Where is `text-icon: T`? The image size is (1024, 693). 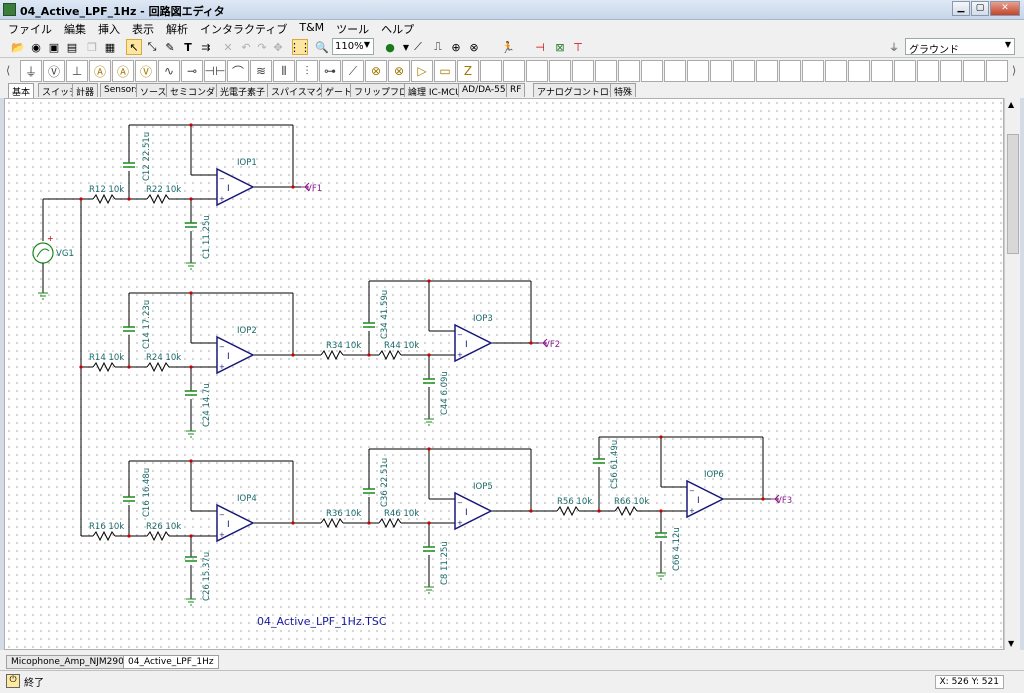
text-icon: T is located at coordinates (188, 47).